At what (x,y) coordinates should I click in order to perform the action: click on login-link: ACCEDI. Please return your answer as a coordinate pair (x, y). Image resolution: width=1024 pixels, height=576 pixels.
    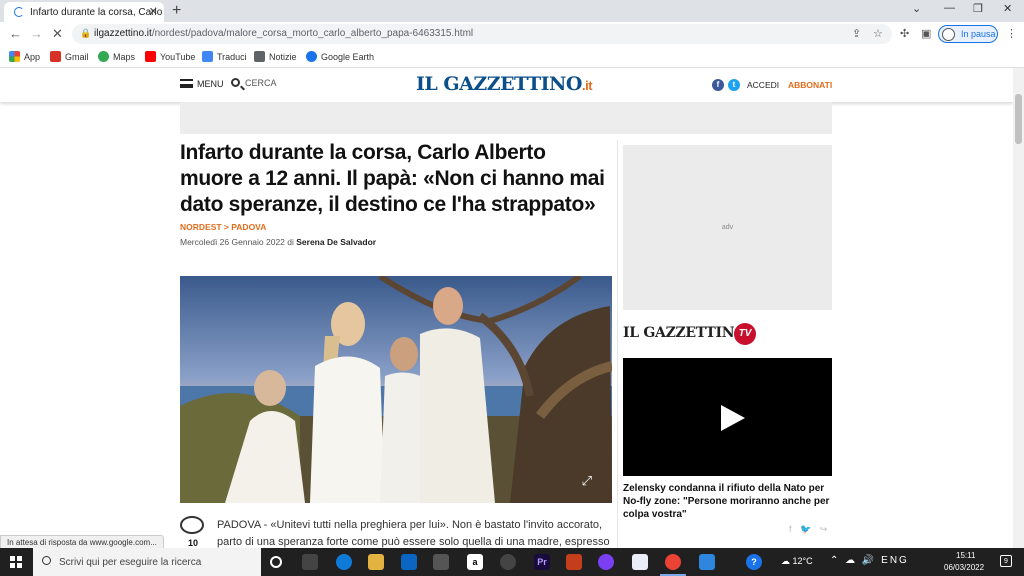
    Looking at the image, I should click on (763, 85).